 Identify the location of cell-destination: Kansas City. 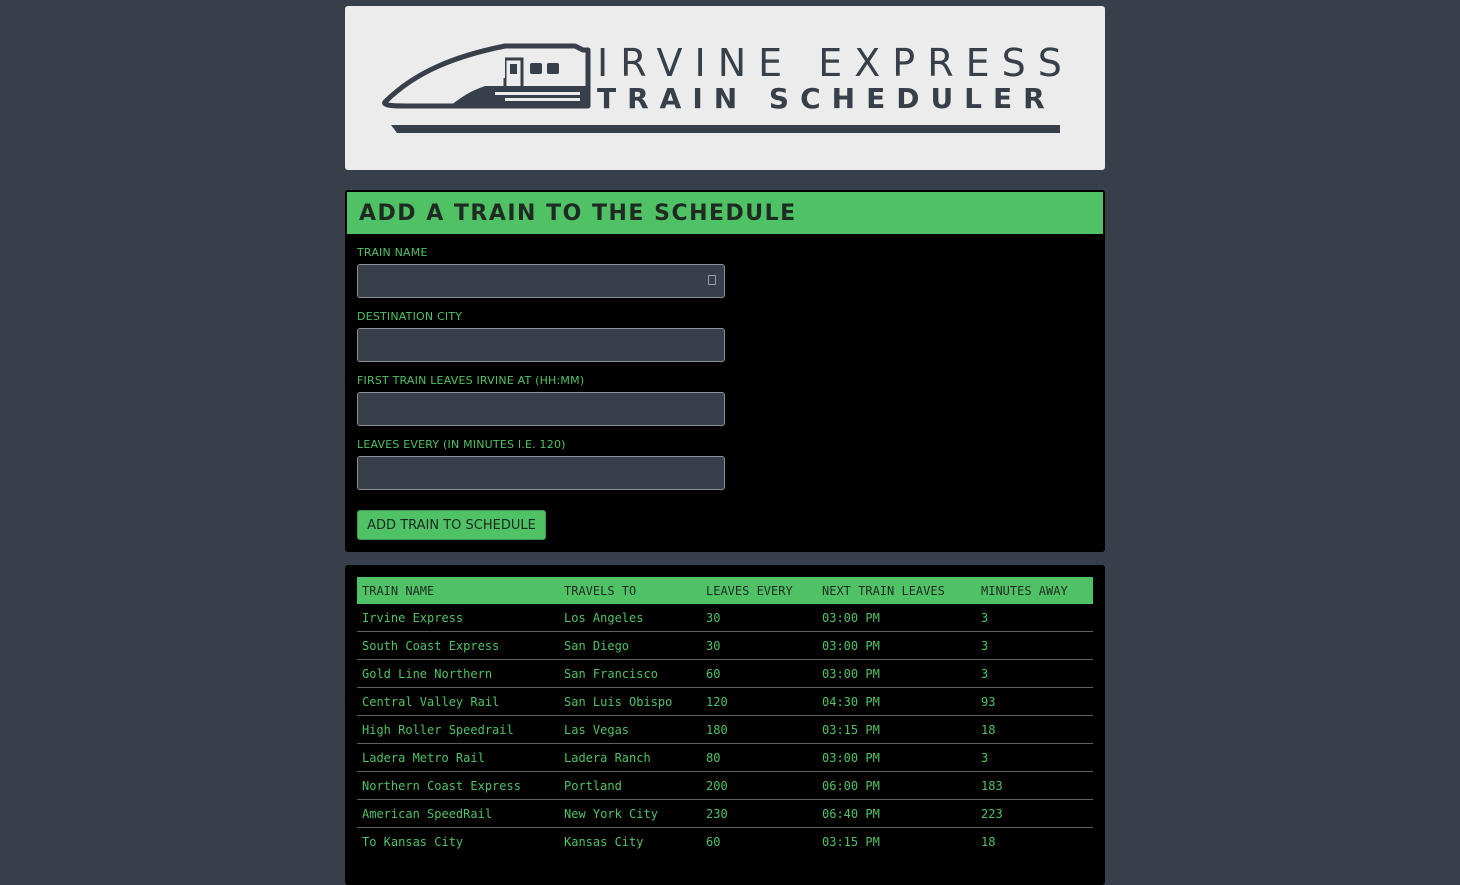
(604, 841).